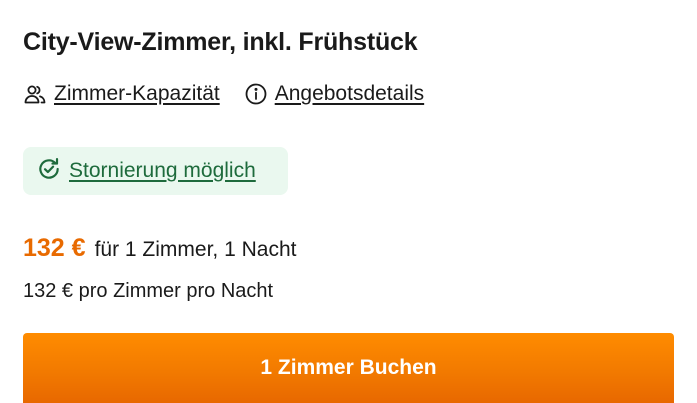 This screenshot has width=697, height=403. Describe the element at coordinates (148, 291) in the screenshot. I see `price-per-night: 132 € pro Zimmer pro Nacht` at that location.